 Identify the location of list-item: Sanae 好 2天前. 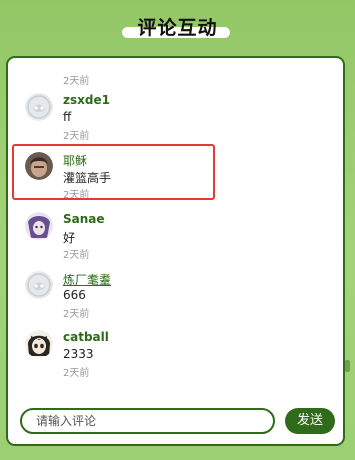
(175, 238).